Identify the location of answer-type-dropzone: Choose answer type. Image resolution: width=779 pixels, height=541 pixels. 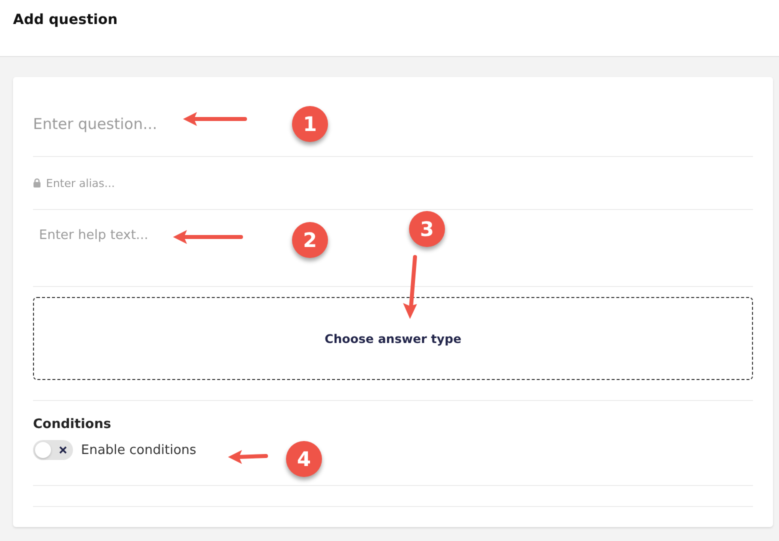
(393, 338).